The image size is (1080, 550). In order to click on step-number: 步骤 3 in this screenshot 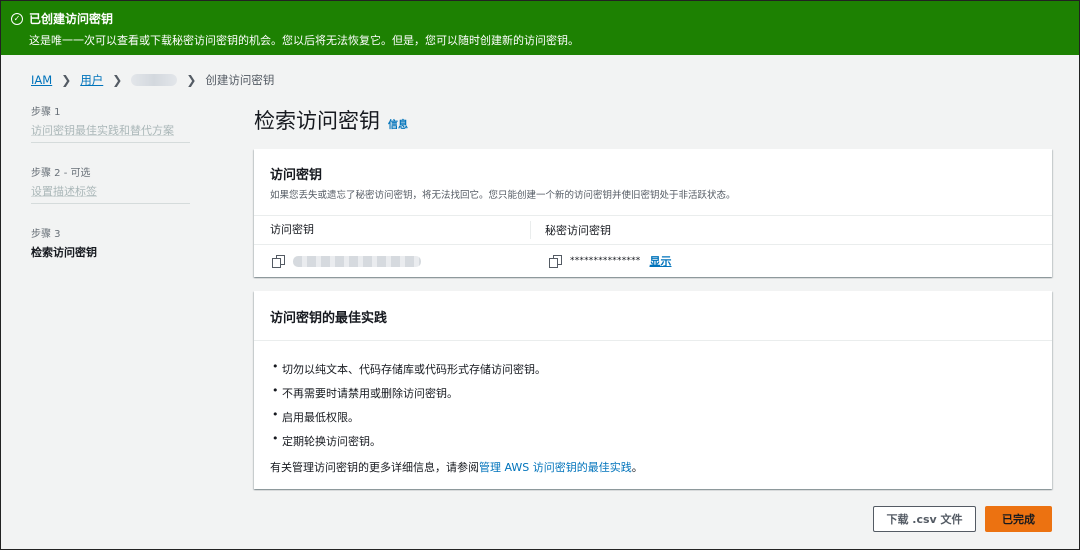, I will do `click(46, 234)`.